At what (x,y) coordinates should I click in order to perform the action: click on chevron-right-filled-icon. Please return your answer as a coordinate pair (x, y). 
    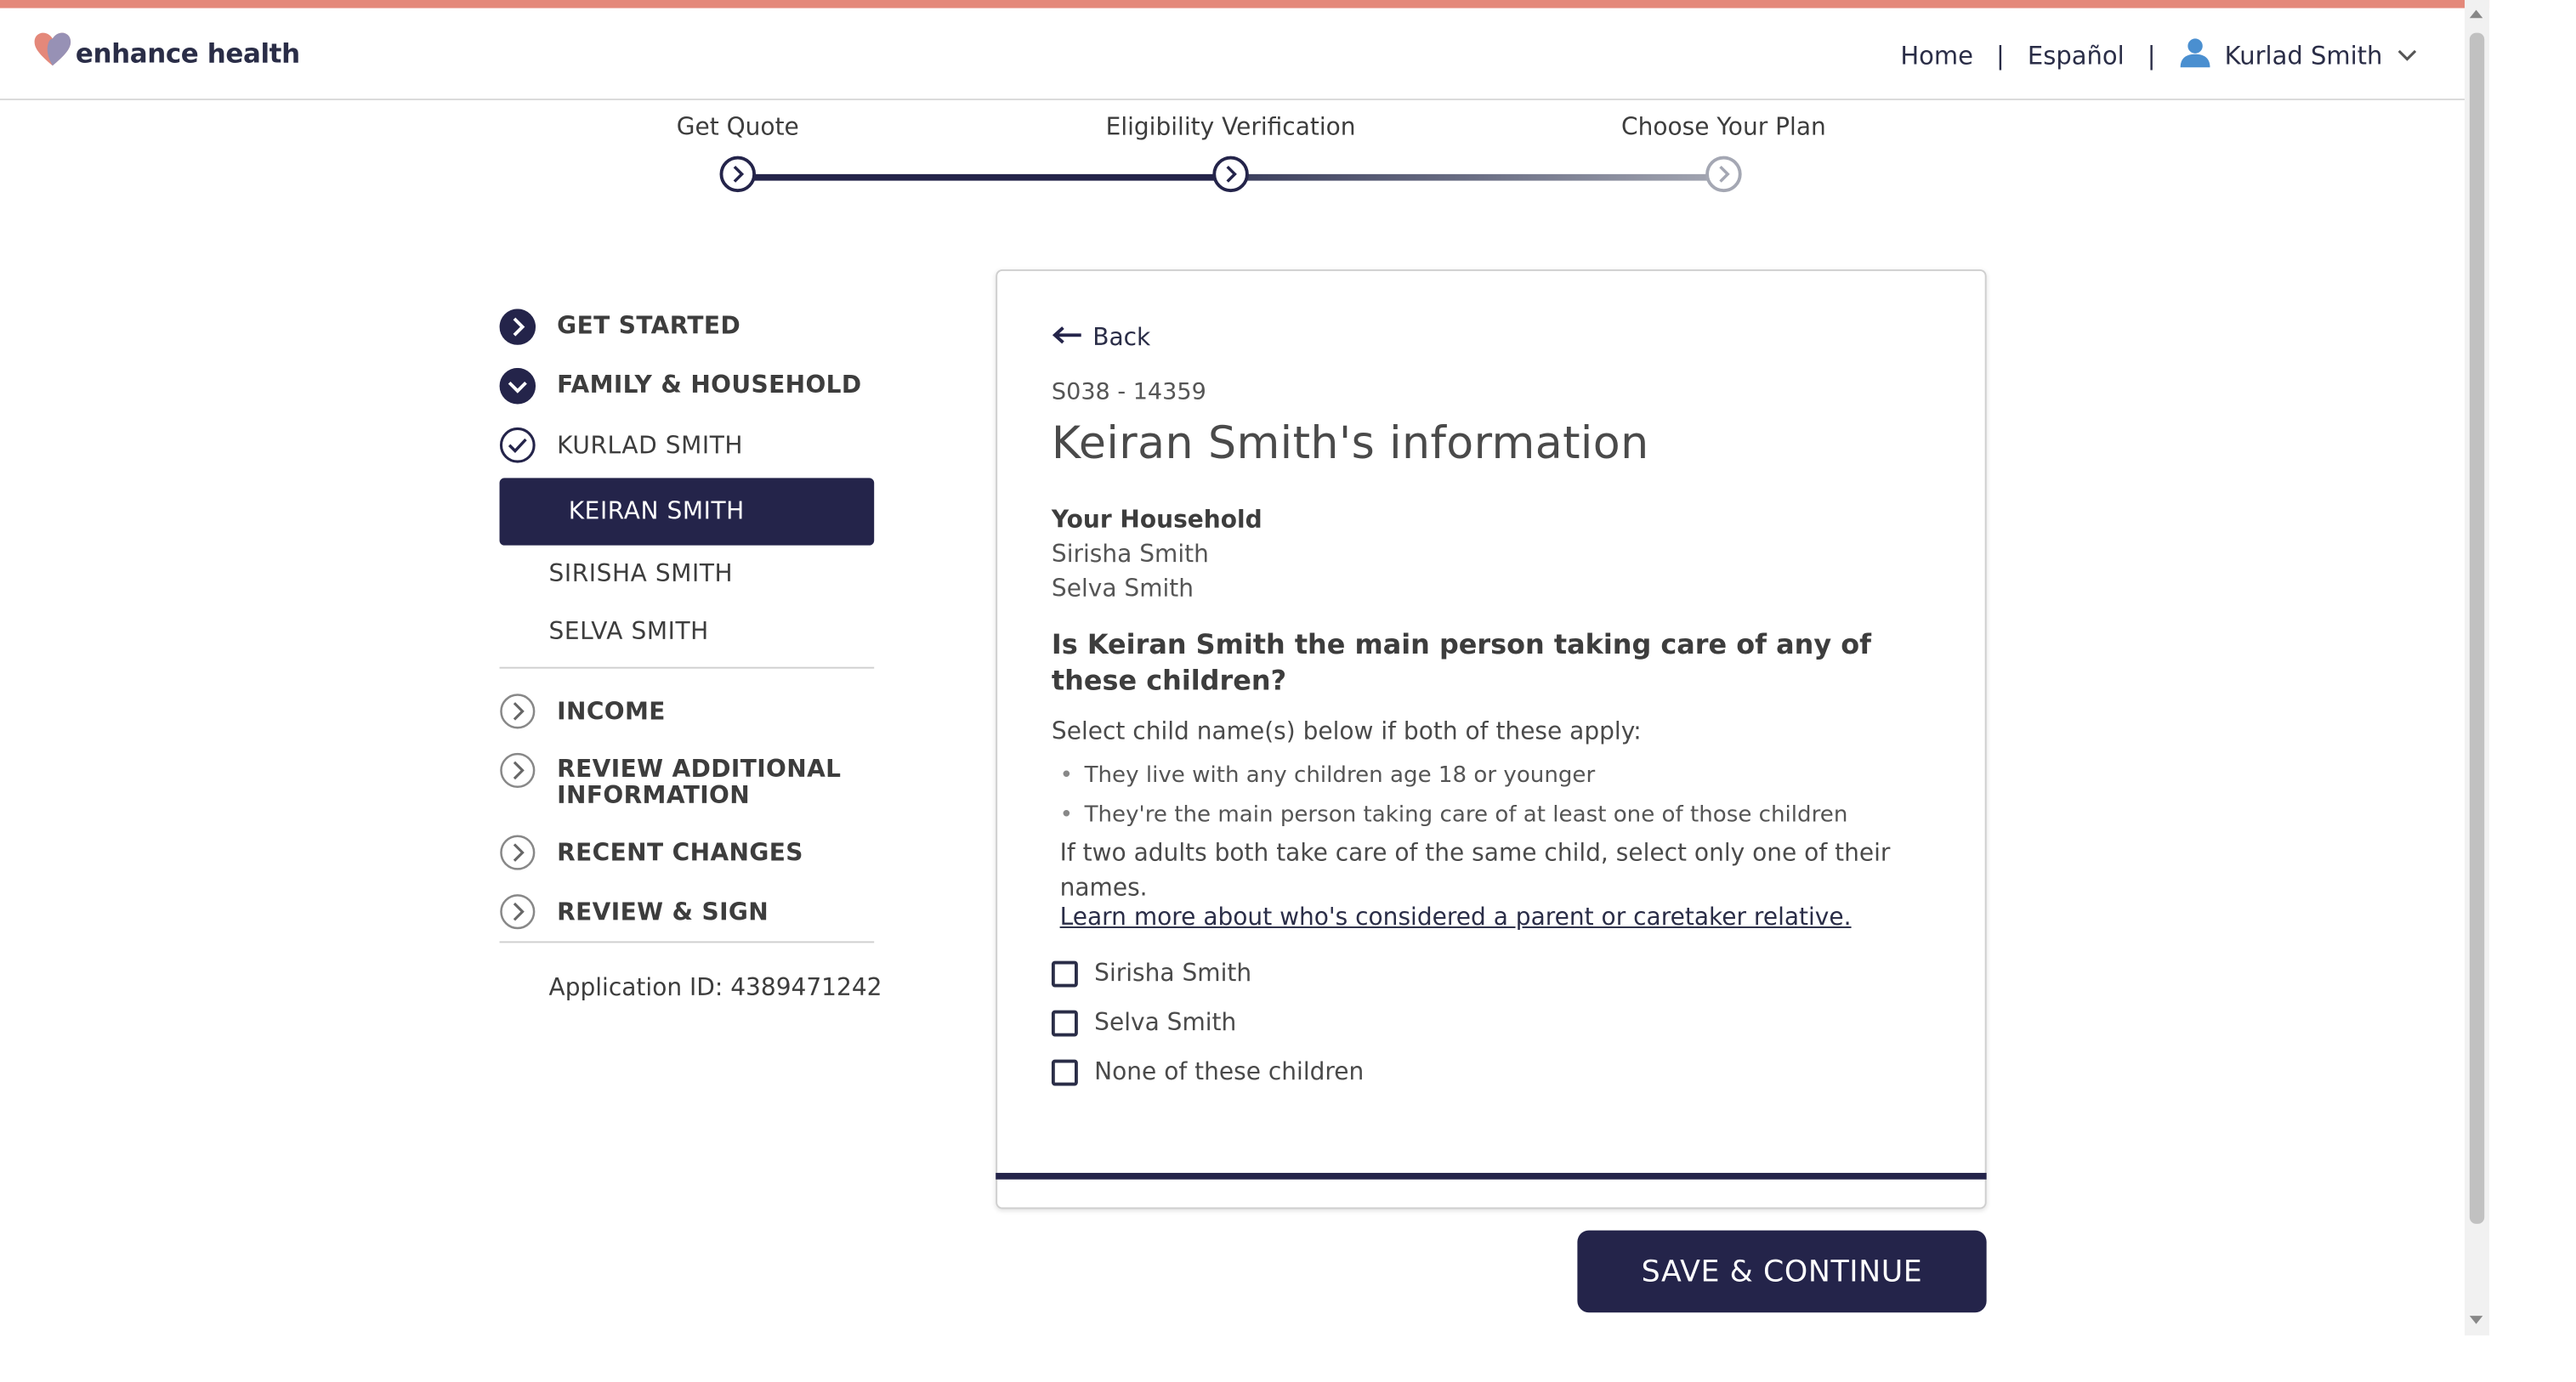
    Looking at the image, I should click on (518, 327).